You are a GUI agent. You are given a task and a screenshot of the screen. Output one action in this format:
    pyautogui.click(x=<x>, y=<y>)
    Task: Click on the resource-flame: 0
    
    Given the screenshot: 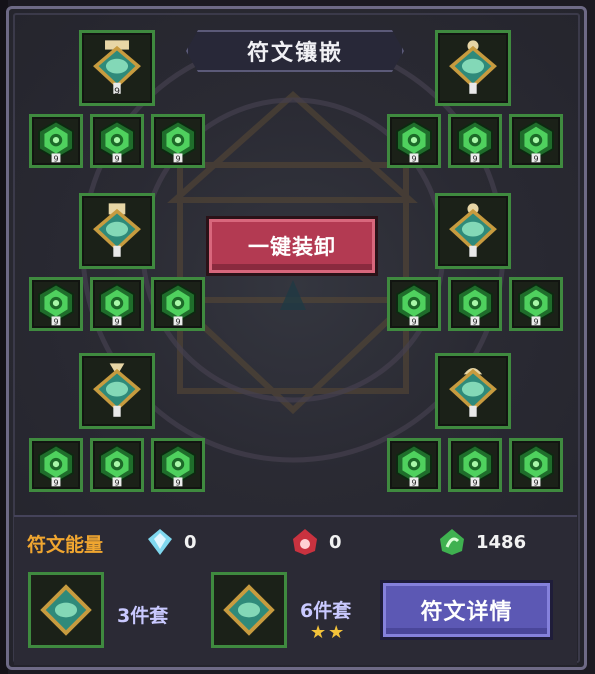 What is the action you would take?
    pyautogui.click(x=316, y=542)
    